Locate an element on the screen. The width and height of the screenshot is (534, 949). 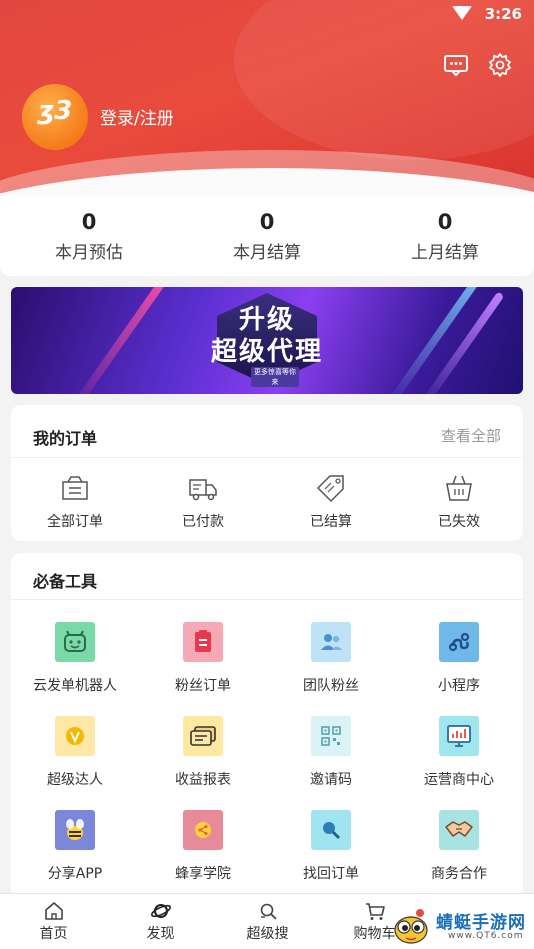
tool-label: 蜂享学院 is located at coordinates (203, 874).